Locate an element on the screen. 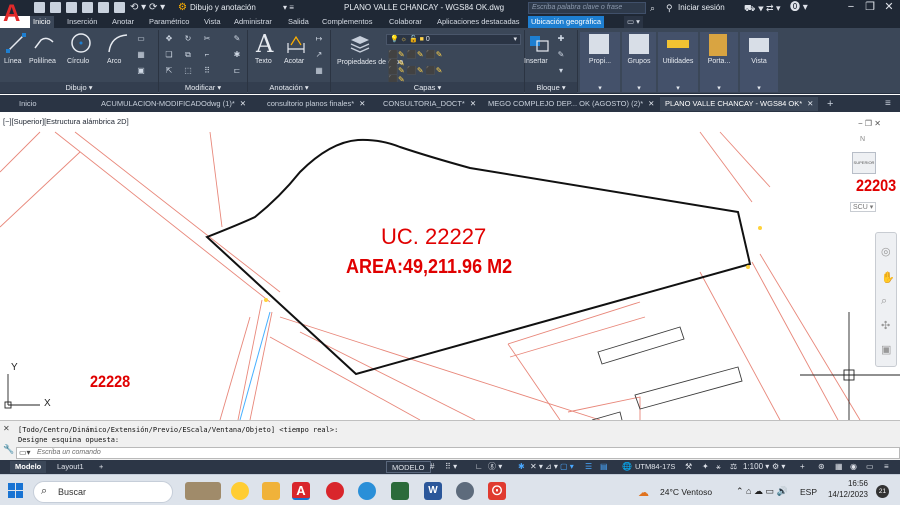 This screenshot has height=505, width=900. autocad-logo: A is located at coordinates (15, 14).